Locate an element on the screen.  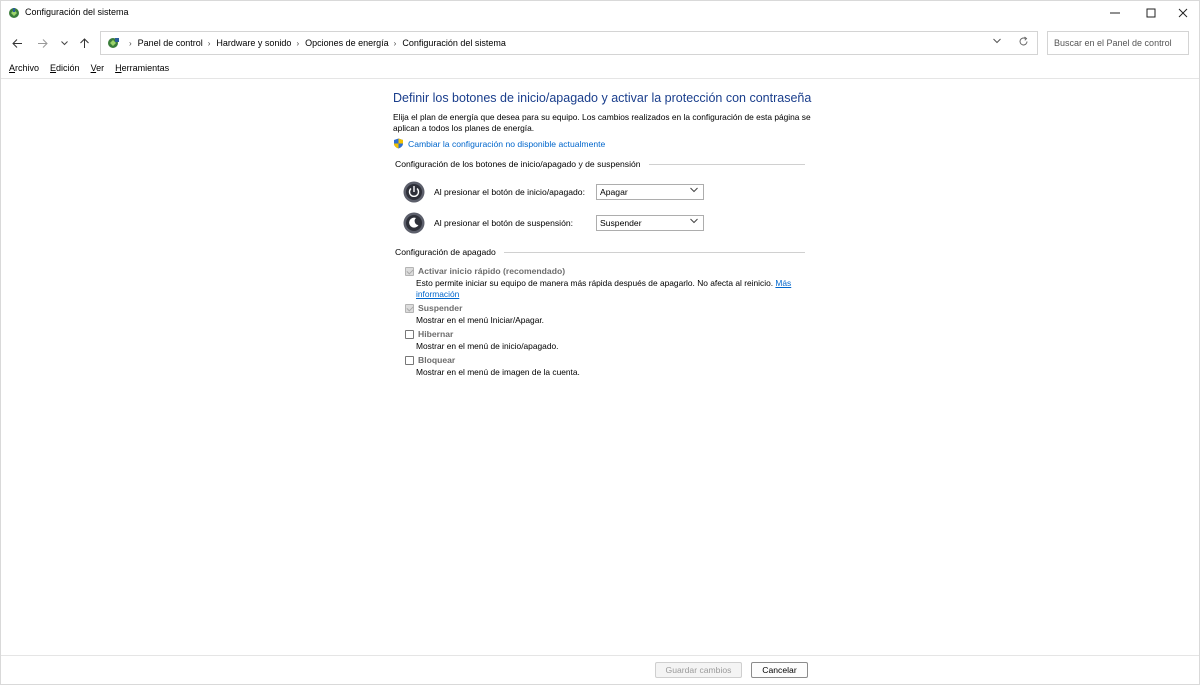
menu-ver: Ver is located at coordinates (98, 70).